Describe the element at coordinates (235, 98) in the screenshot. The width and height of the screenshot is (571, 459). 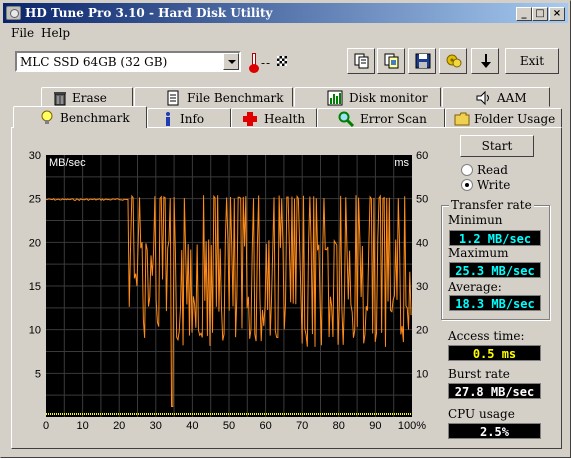
I see `tab-file-benchmark-label: File Benchmark` at that location.